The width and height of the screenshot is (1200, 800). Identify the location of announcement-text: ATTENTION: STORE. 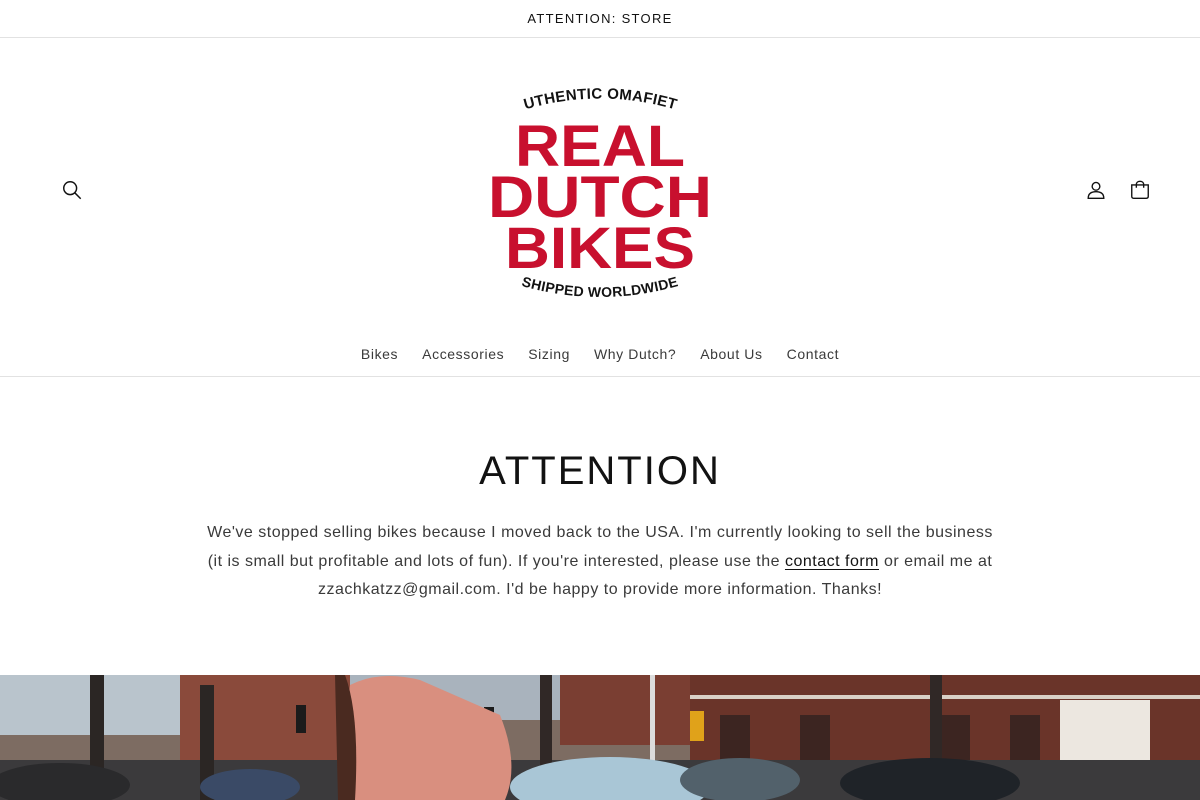
(600, 18).